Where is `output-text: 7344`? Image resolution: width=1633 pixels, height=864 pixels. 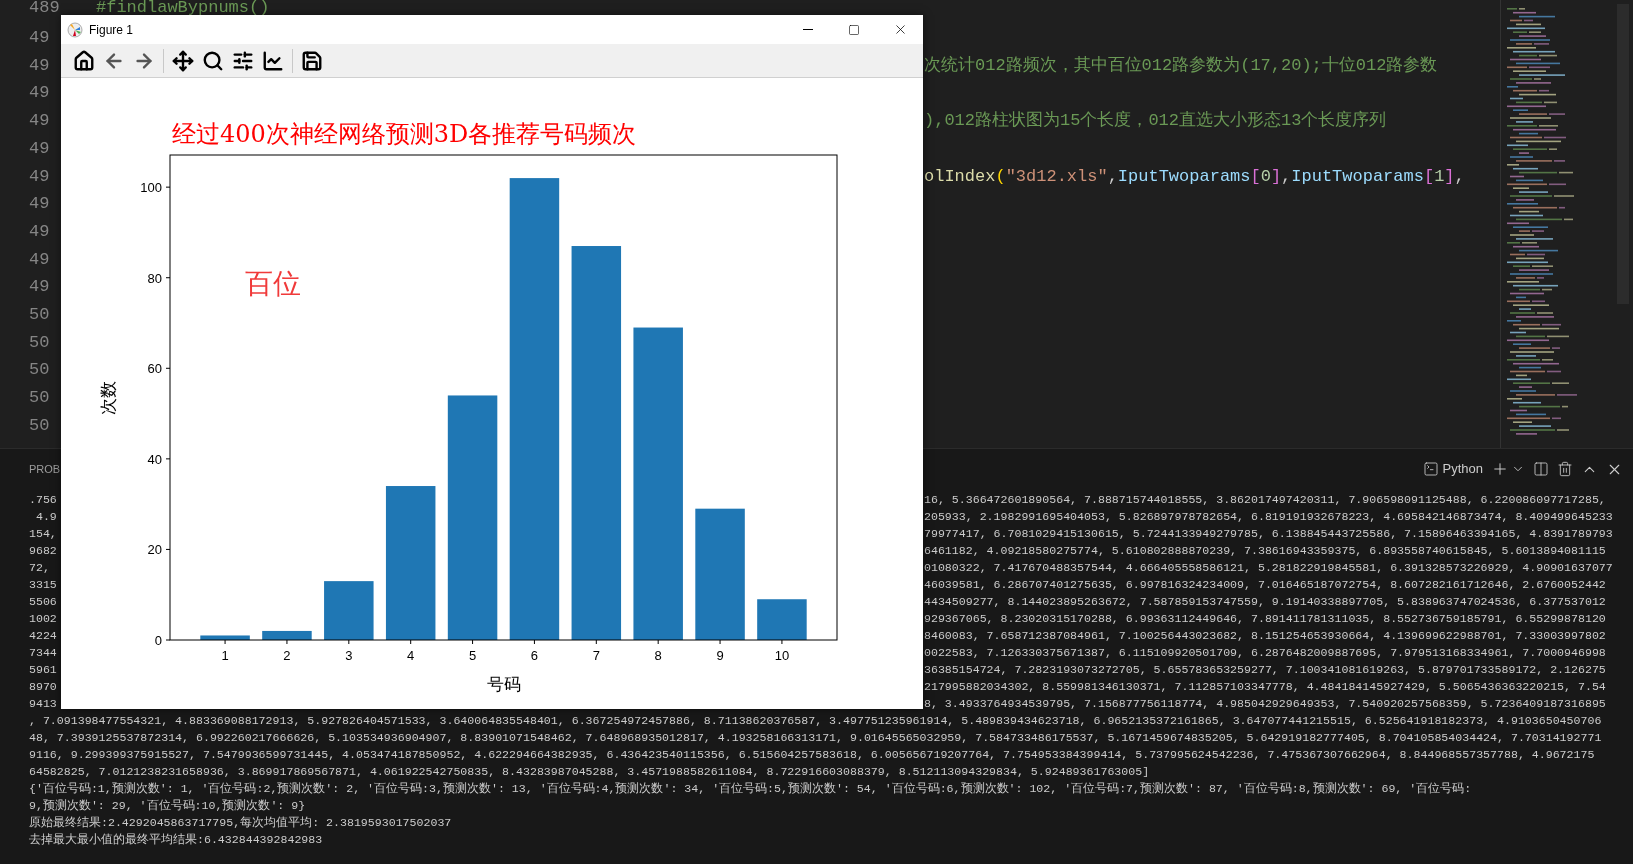
output-text: 7344 is located at coordinates (43, 652).